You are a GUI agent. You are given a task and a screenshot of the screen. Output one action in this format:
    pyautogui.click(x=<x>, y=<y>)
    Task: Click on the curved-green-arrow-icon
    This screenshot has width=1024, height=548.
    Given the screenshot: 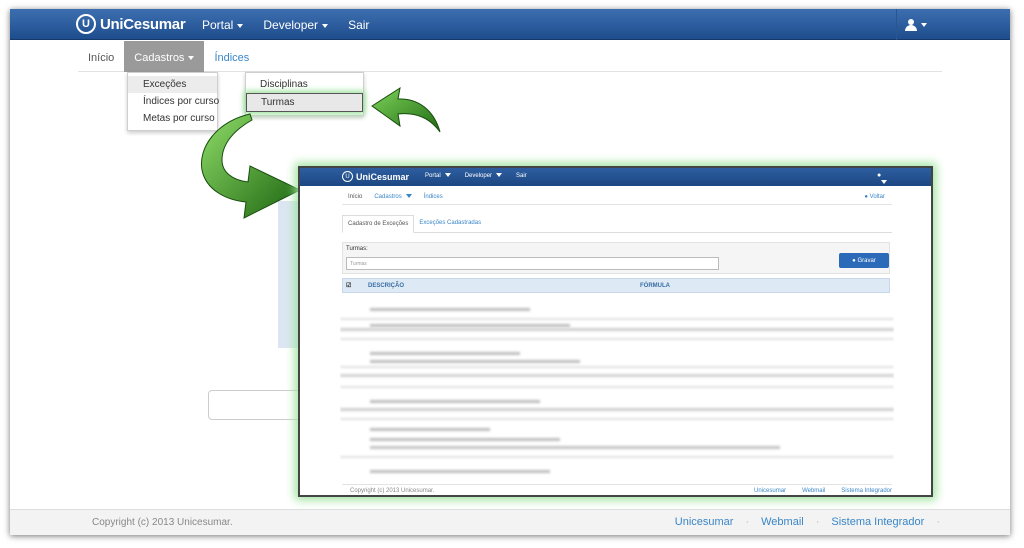 What is the action you would take?
    pyautogui.click(x=251, y=166)
    